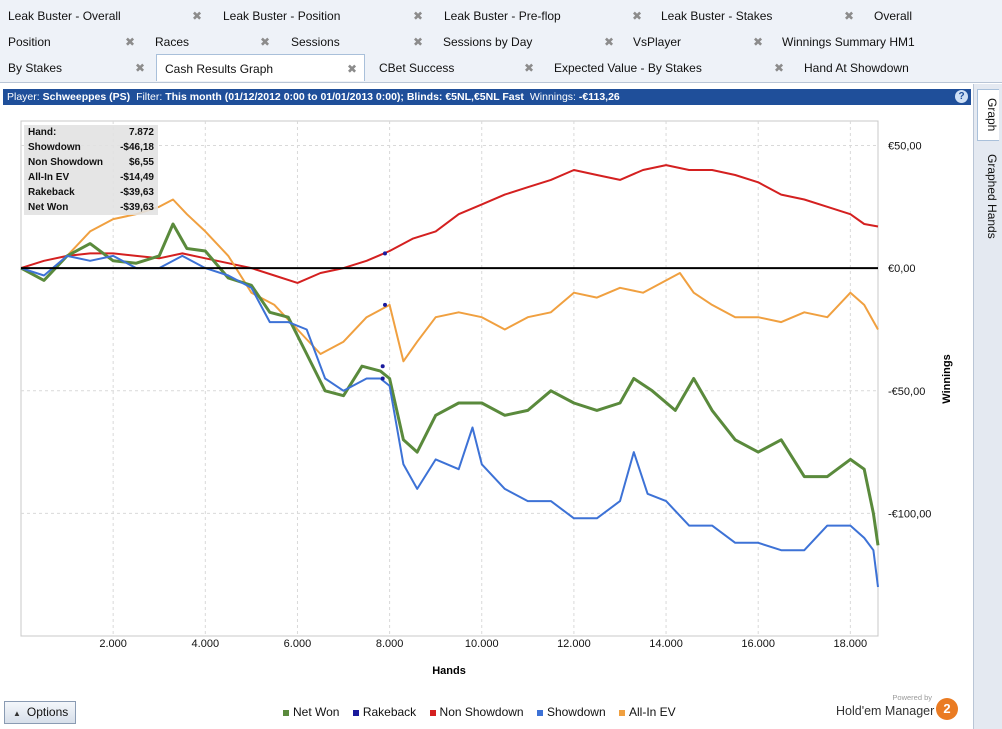  Describe the element at coordinates (699, 41) in the screenshot. I see `tab-vsplayer: VsPlayer ✖` at that location.